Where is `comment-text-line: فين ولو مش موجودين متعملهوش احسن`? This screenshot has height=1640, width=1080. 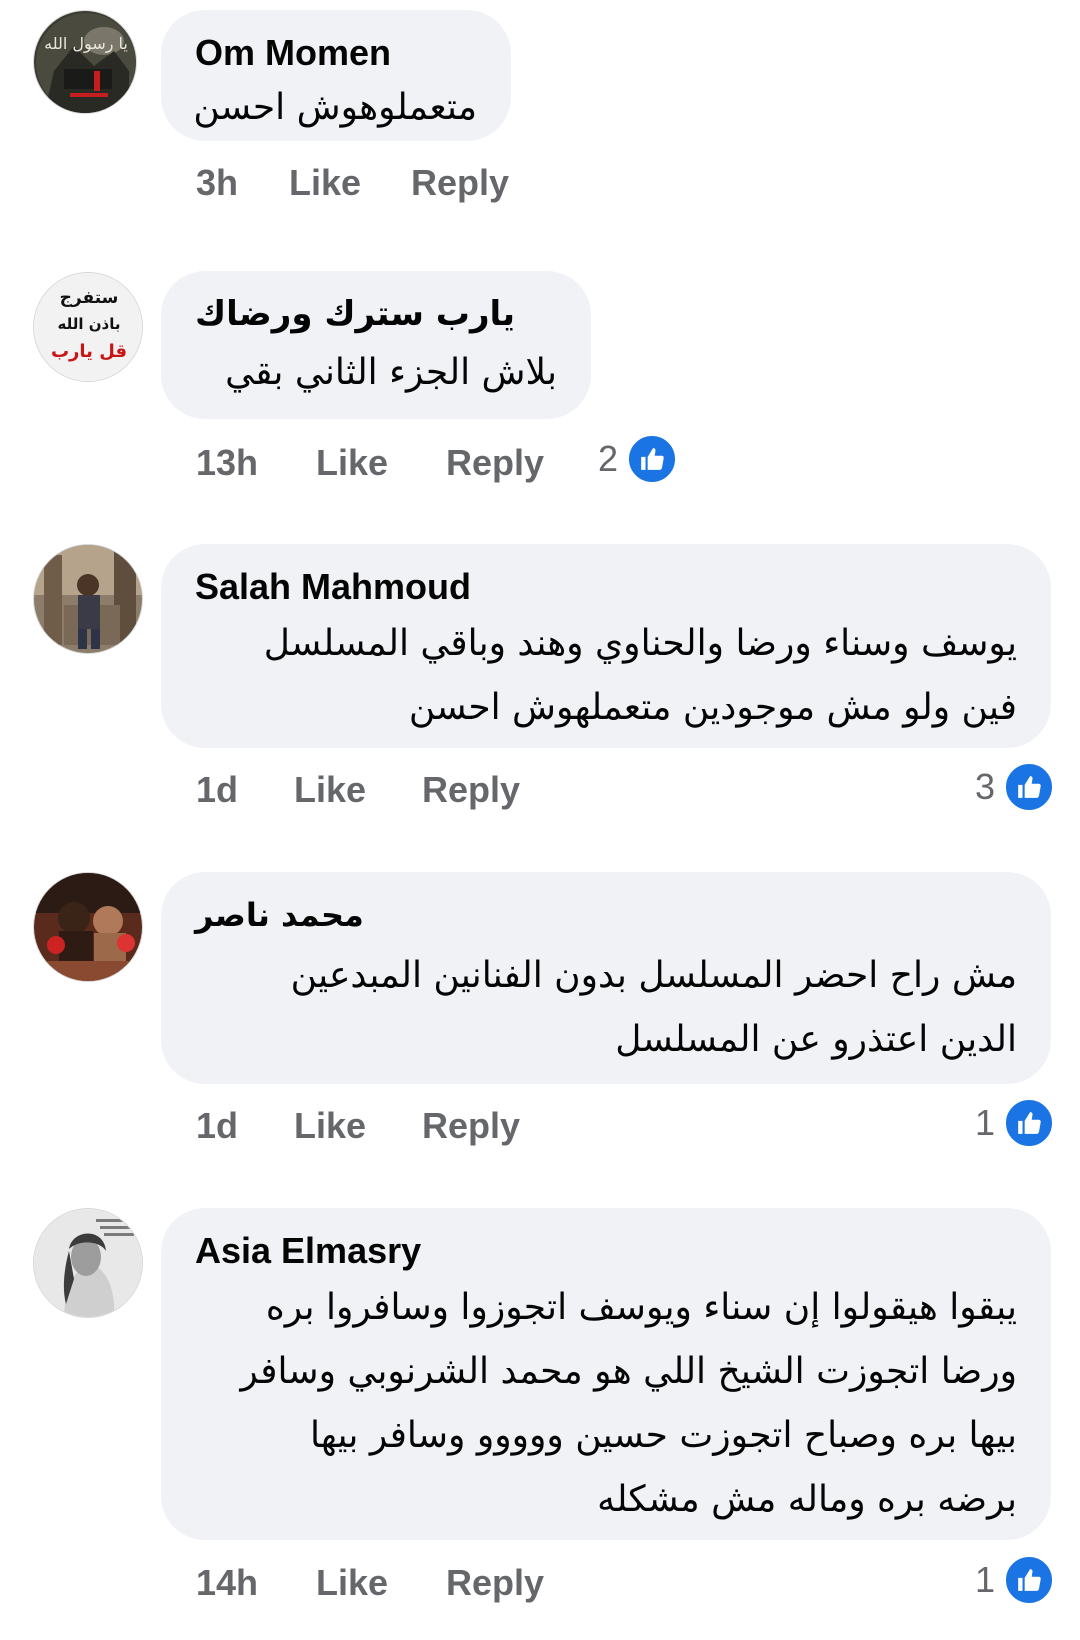
comment-text-line: فين ولو مش موجودين متعملهوش احسن is located at coordinates (712, 707).